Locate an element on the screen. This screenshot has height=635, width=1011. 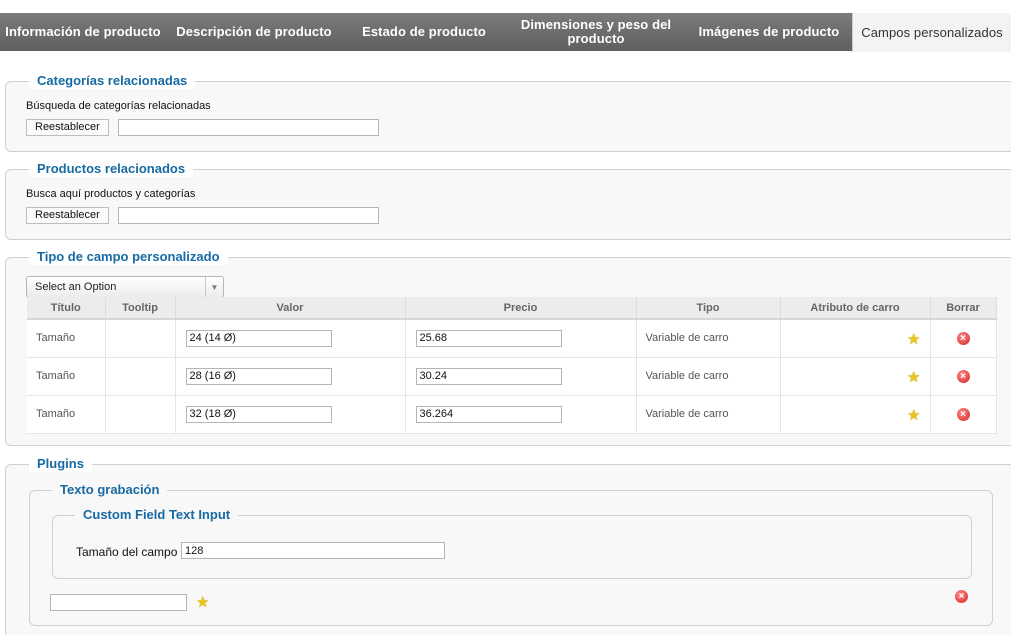
categorias-reset-button: Reestablecer is located at coordinates (67, 127).